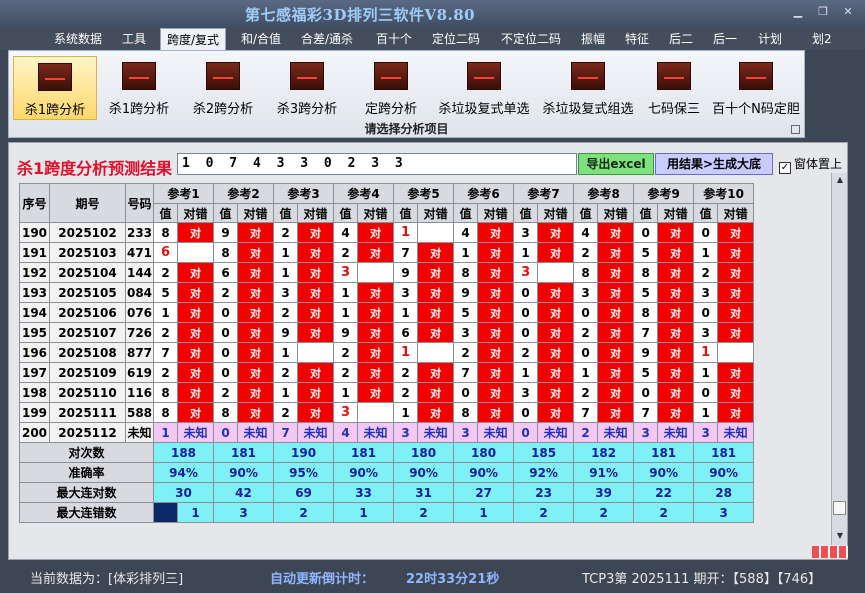  I want to click on menu-item-last-two: 后二, so click(681, 39).